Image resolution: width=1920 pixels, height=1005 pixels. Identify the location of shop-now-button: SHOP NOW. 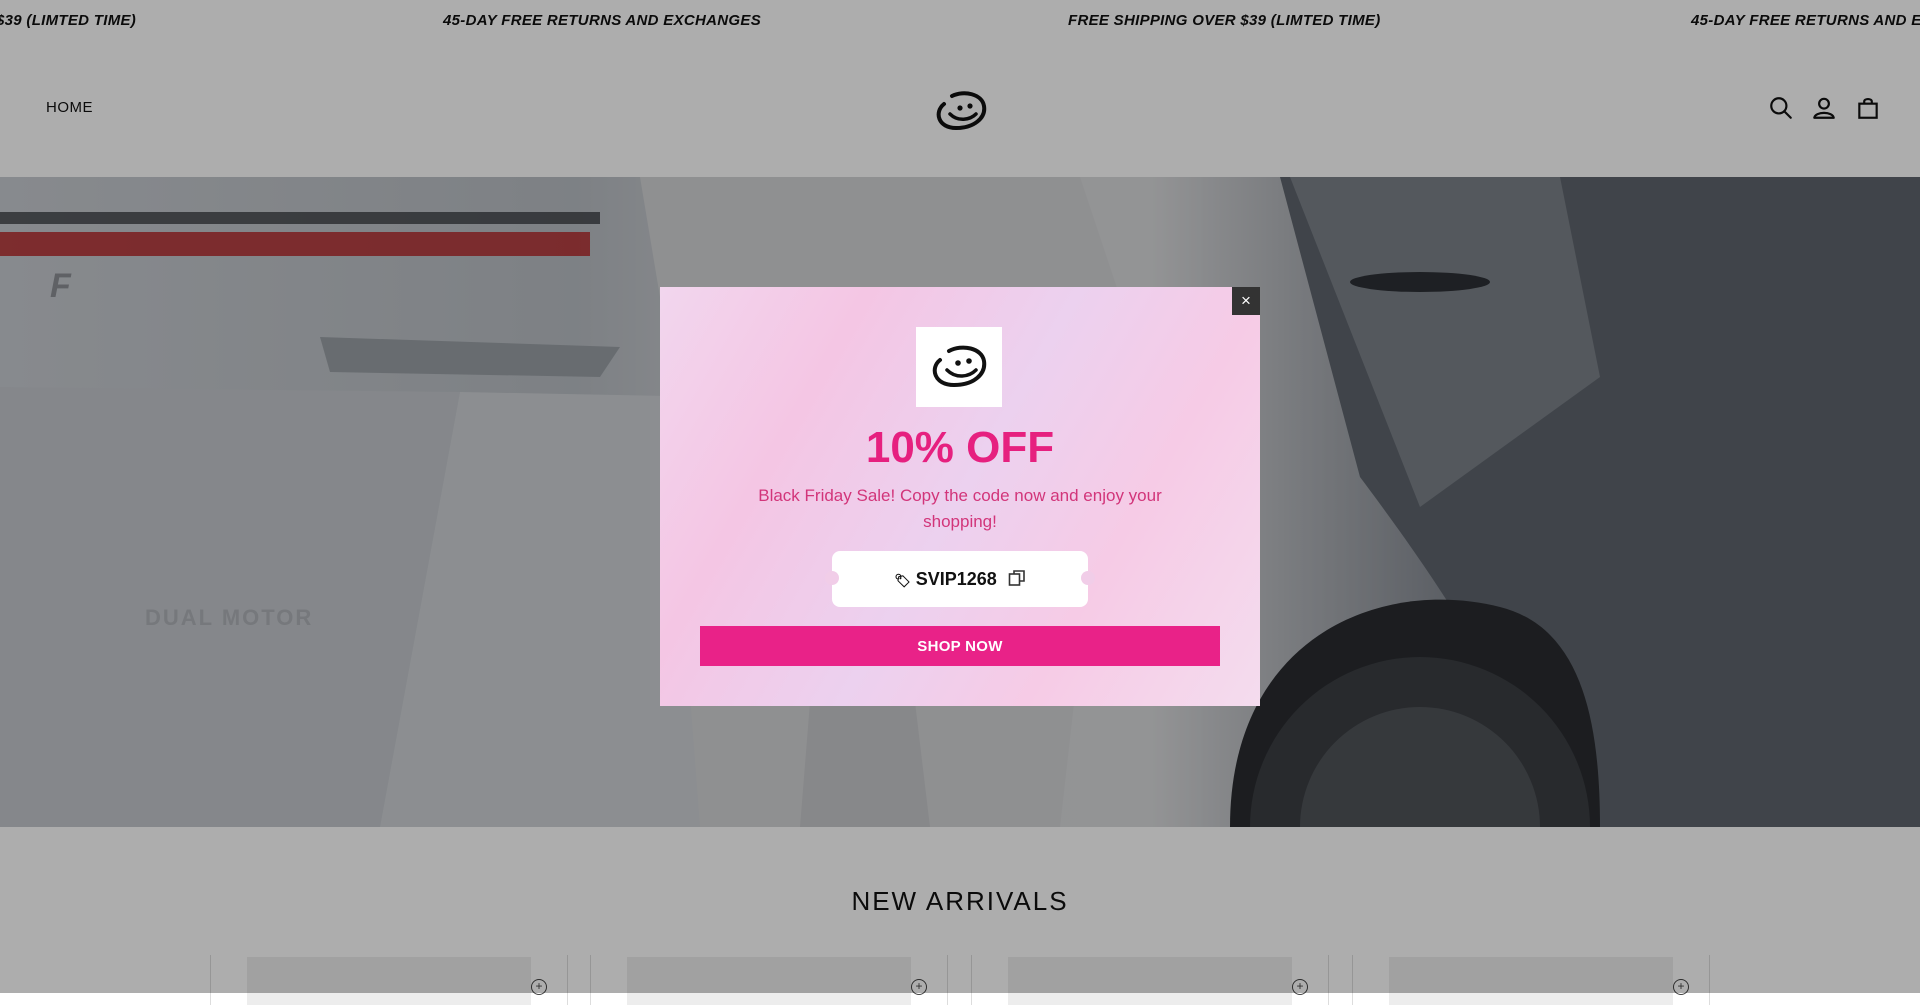
(960, 646).